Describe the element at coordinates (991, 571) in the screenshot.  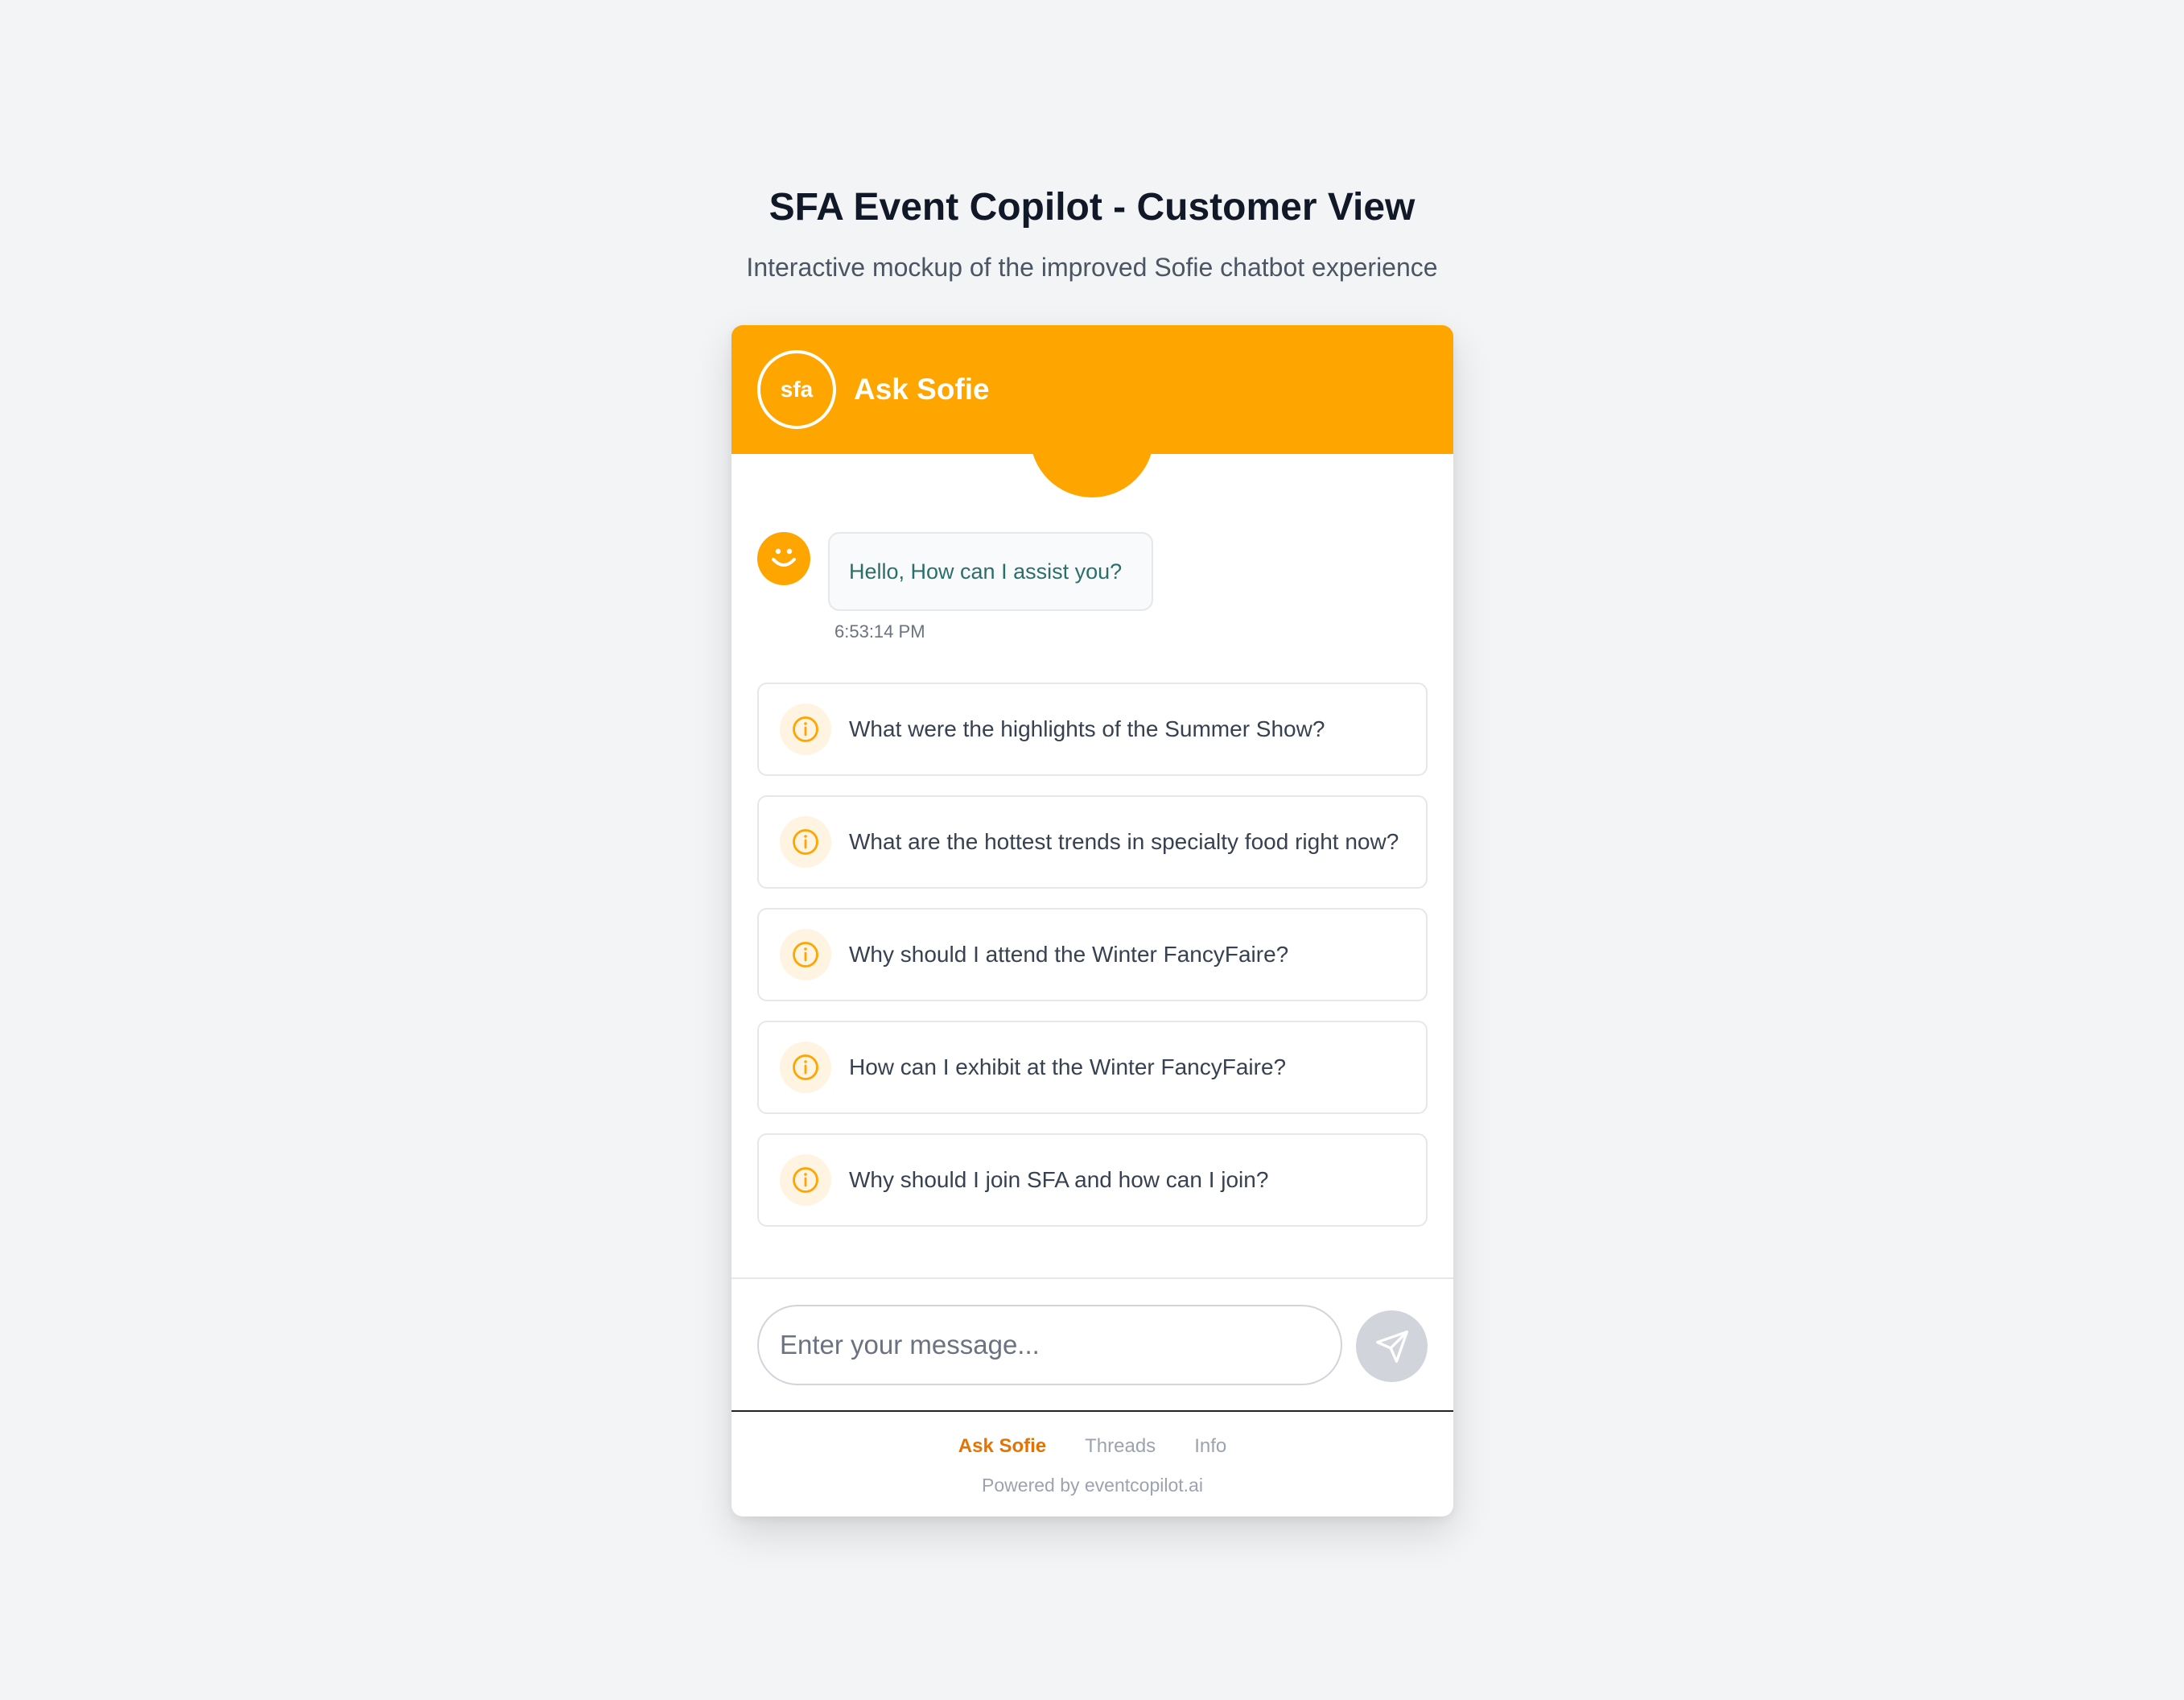
I see `bot-message-bubble: Hello, How can I assist you?` at that location.